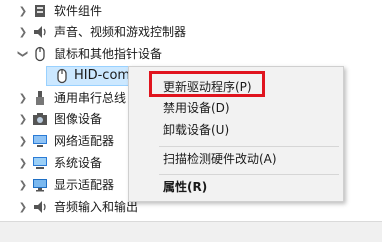  I want to click on tree-item-label: 显示适配器, so click(84, 185).